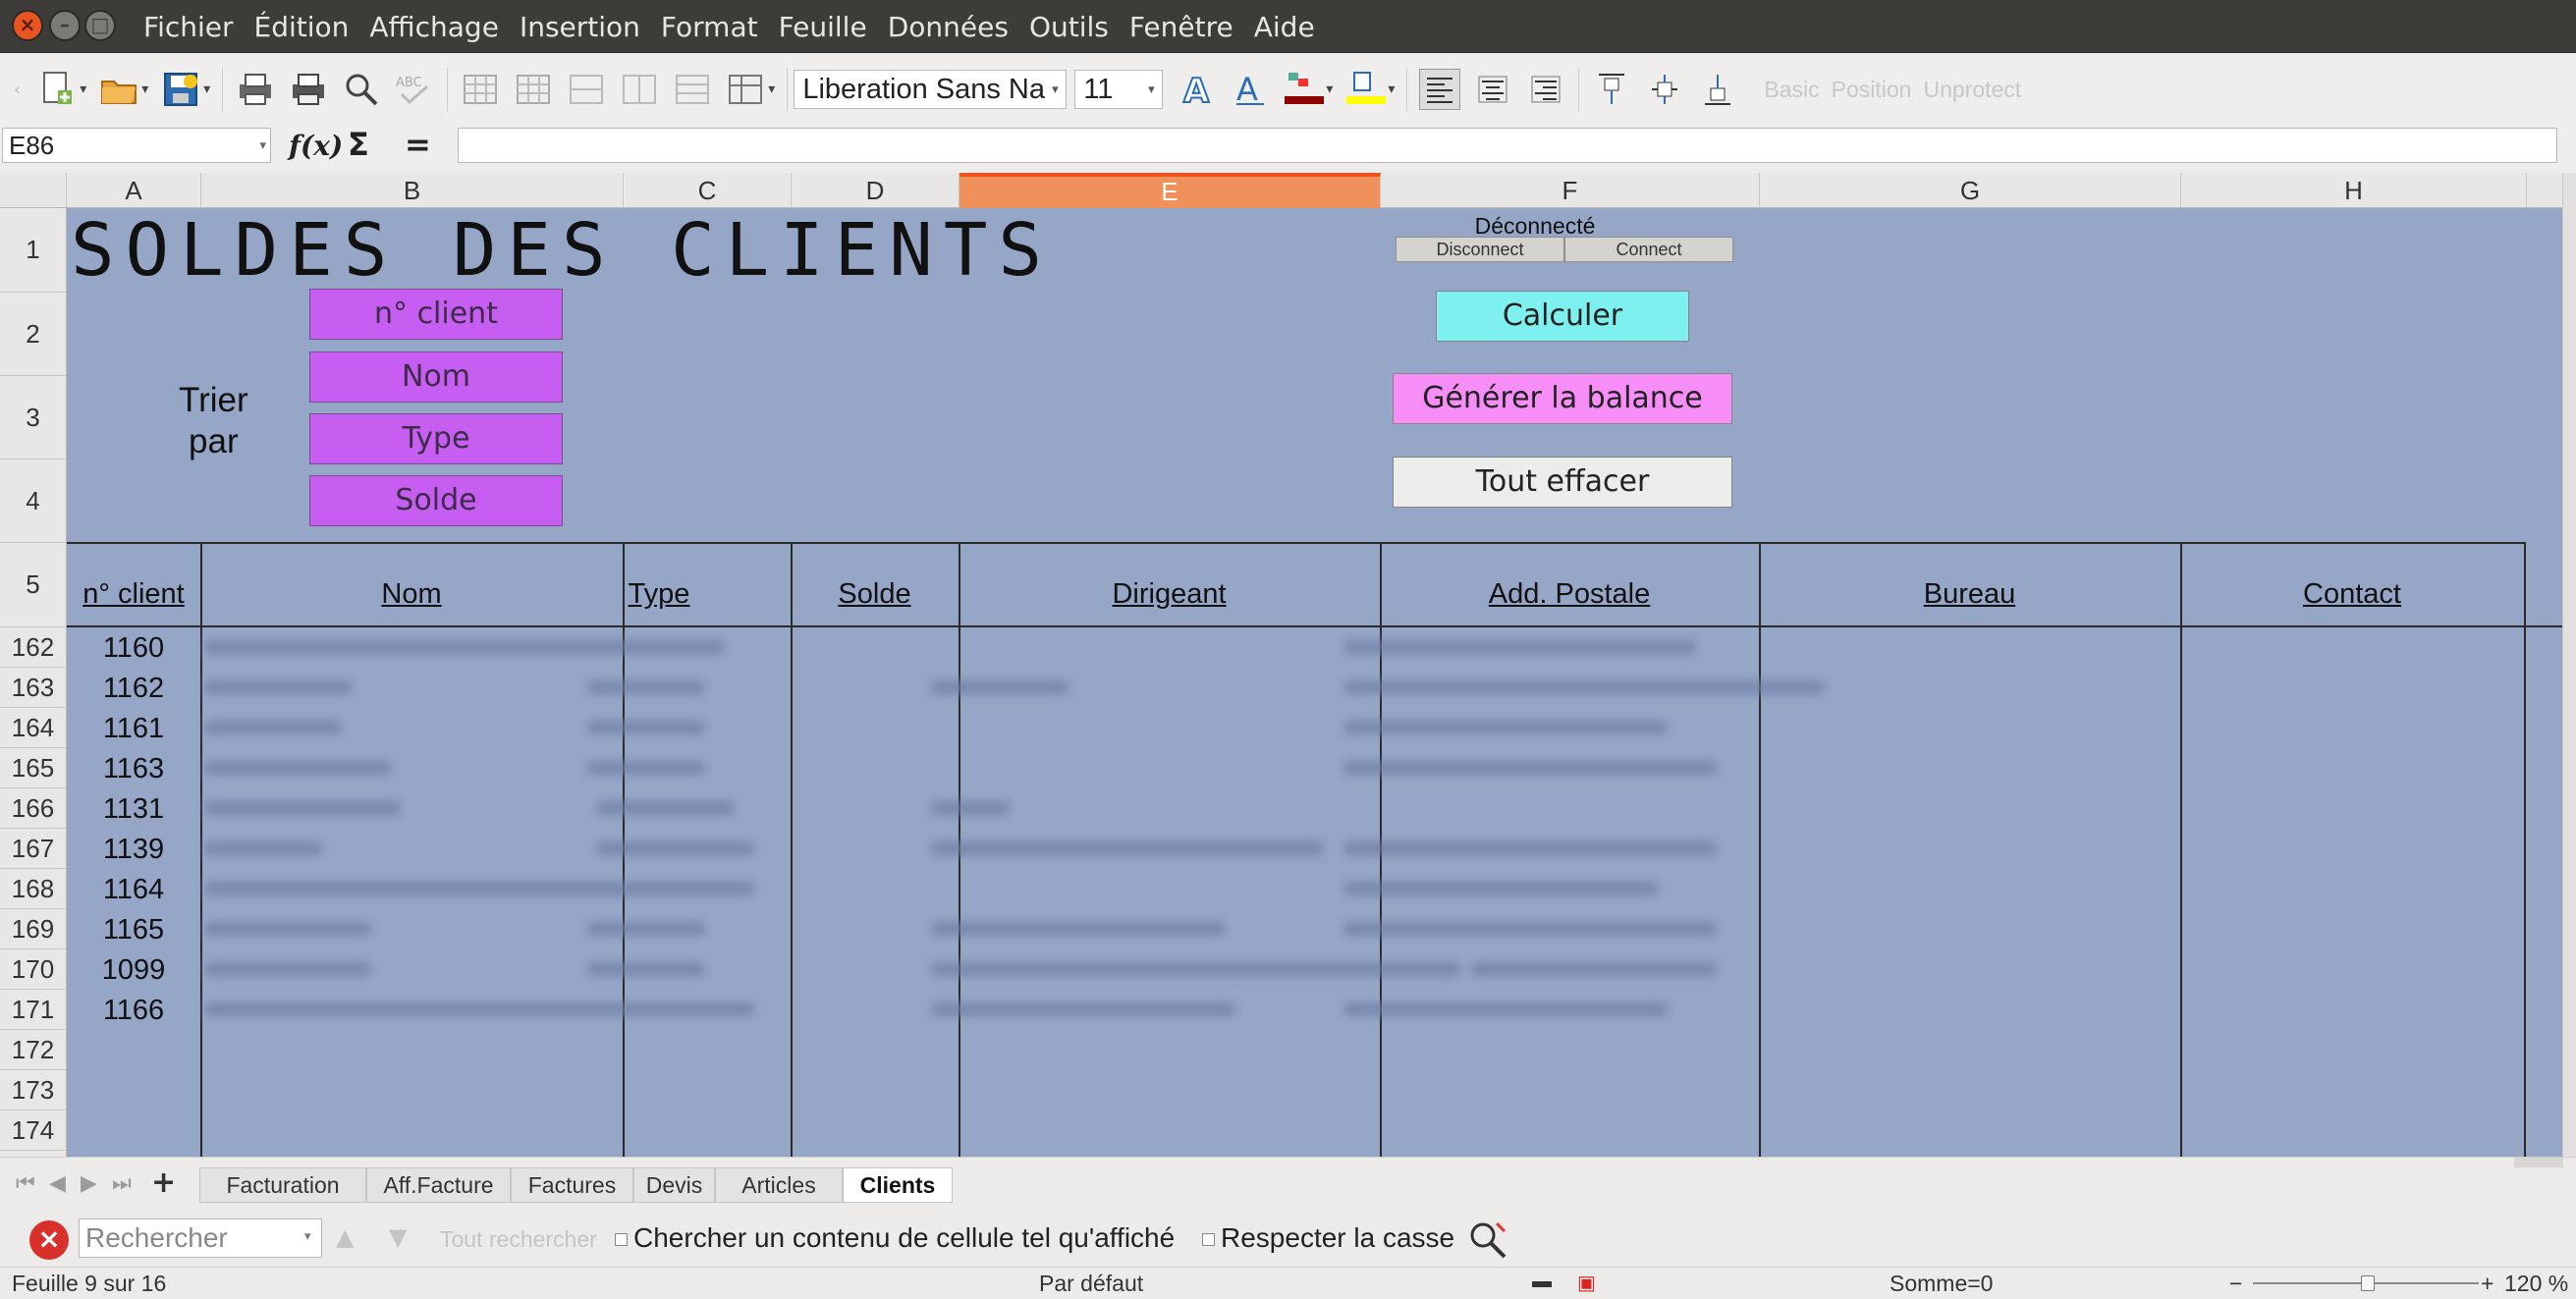 The image size is (2576, 1299). I want to click on position-label: Position, so click(1872, 90).